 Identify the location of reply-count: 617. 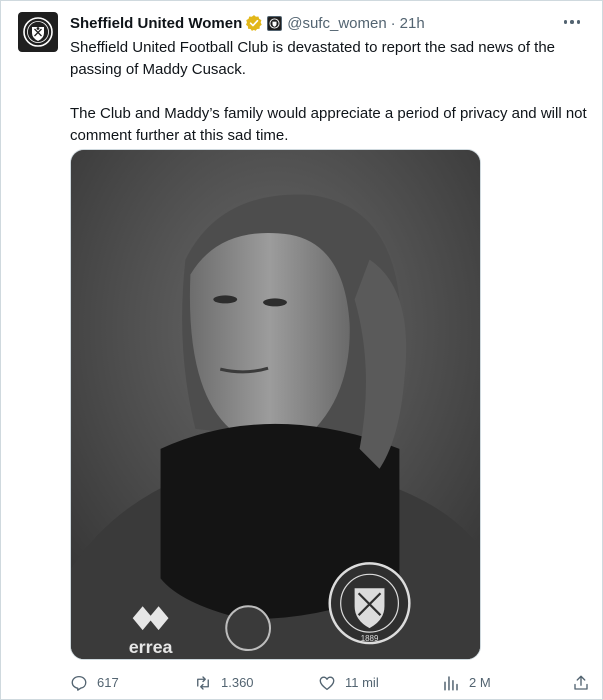
(108, 682).